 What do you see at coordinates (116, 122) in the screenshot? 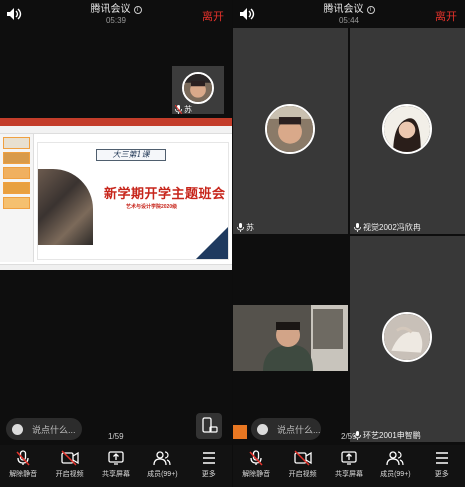
I see `ppt-titlebar` at bounding box center [116, 122].